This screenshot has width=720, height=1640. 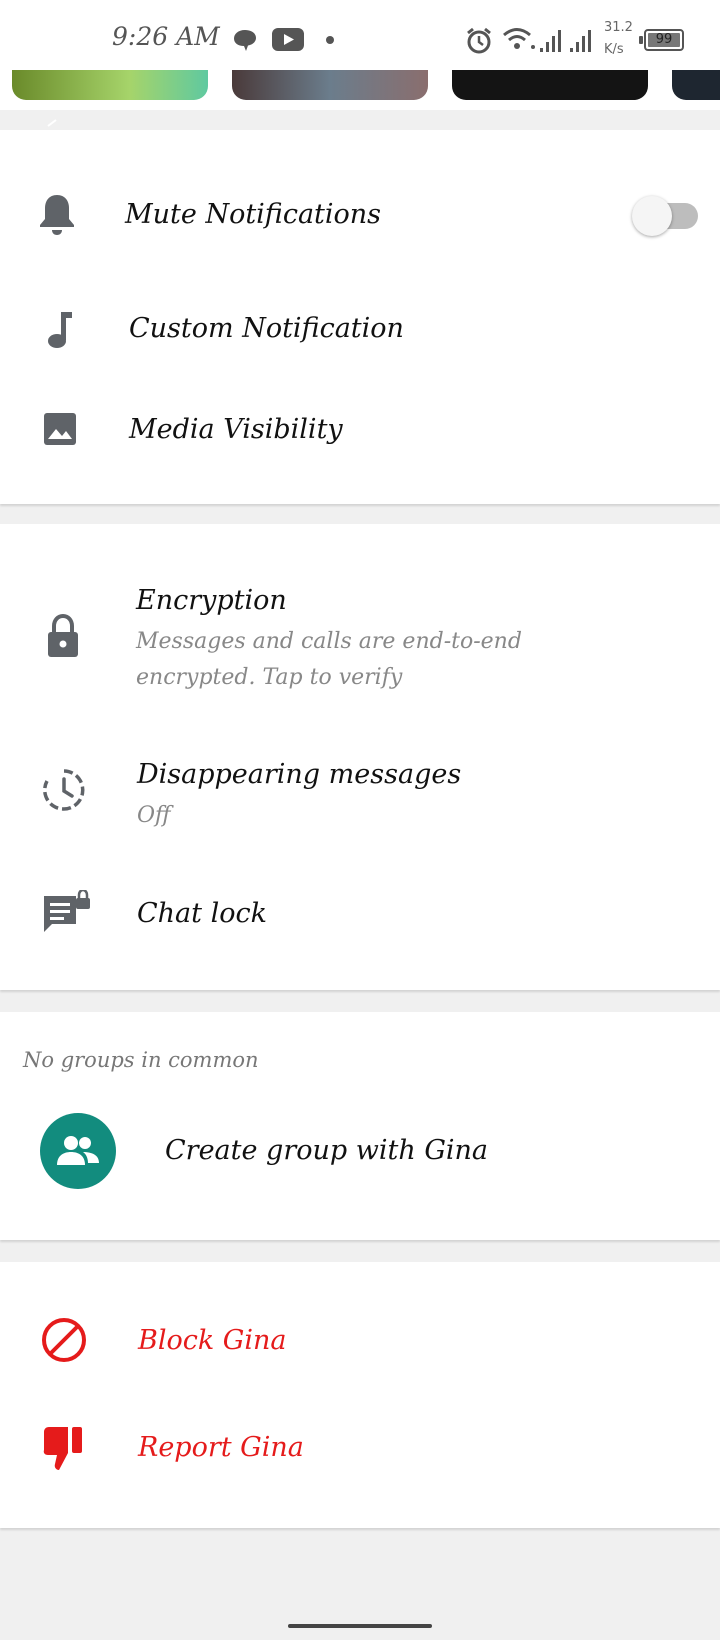 I want to click on chat-lock-row: Chat lock, so click(x=360, y=916).